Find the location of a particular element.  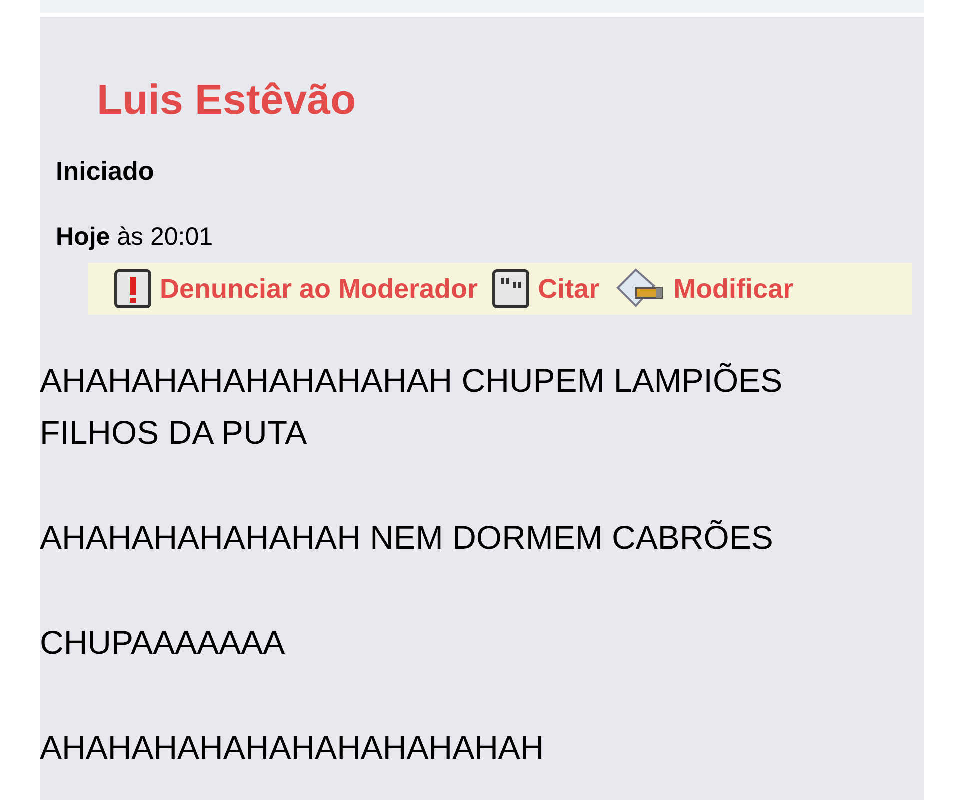

post-text: AHAHAHAHAHAHAH NEM DORMEM CABRÕES is located at coordinates (407, 538).